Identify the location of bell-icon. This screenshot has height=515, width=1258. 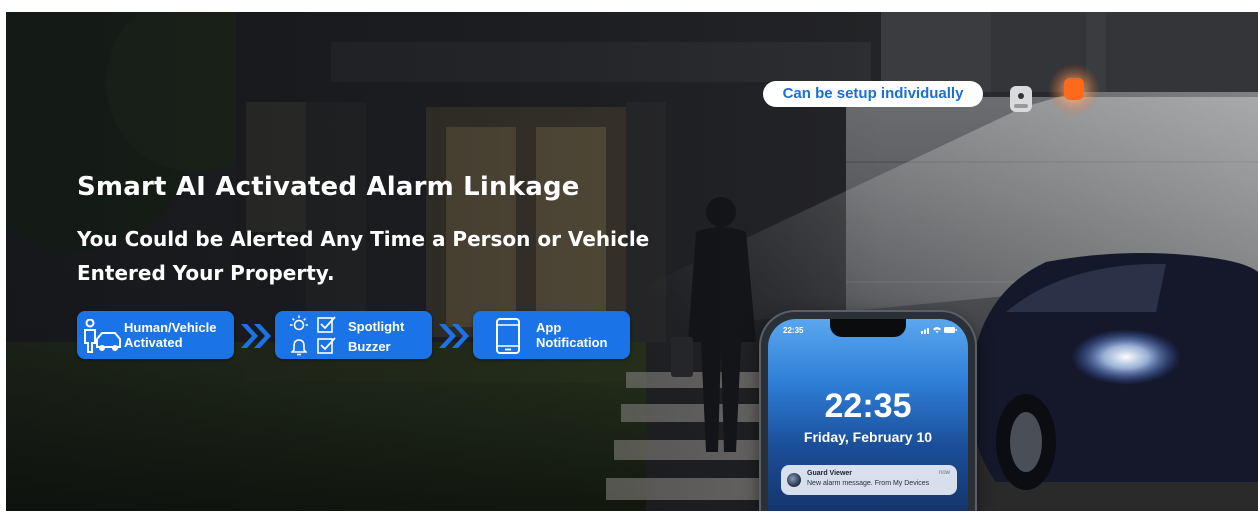
(299, 347).